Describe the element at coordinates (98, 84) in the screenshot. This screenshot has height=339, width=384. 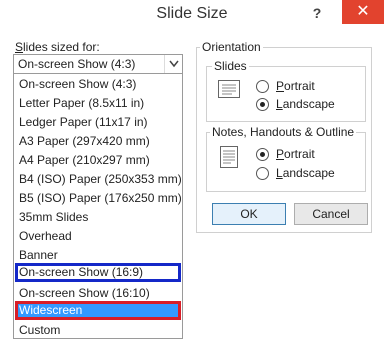
I see `dropdown-option: On-screen Show (4:3)` at that location.